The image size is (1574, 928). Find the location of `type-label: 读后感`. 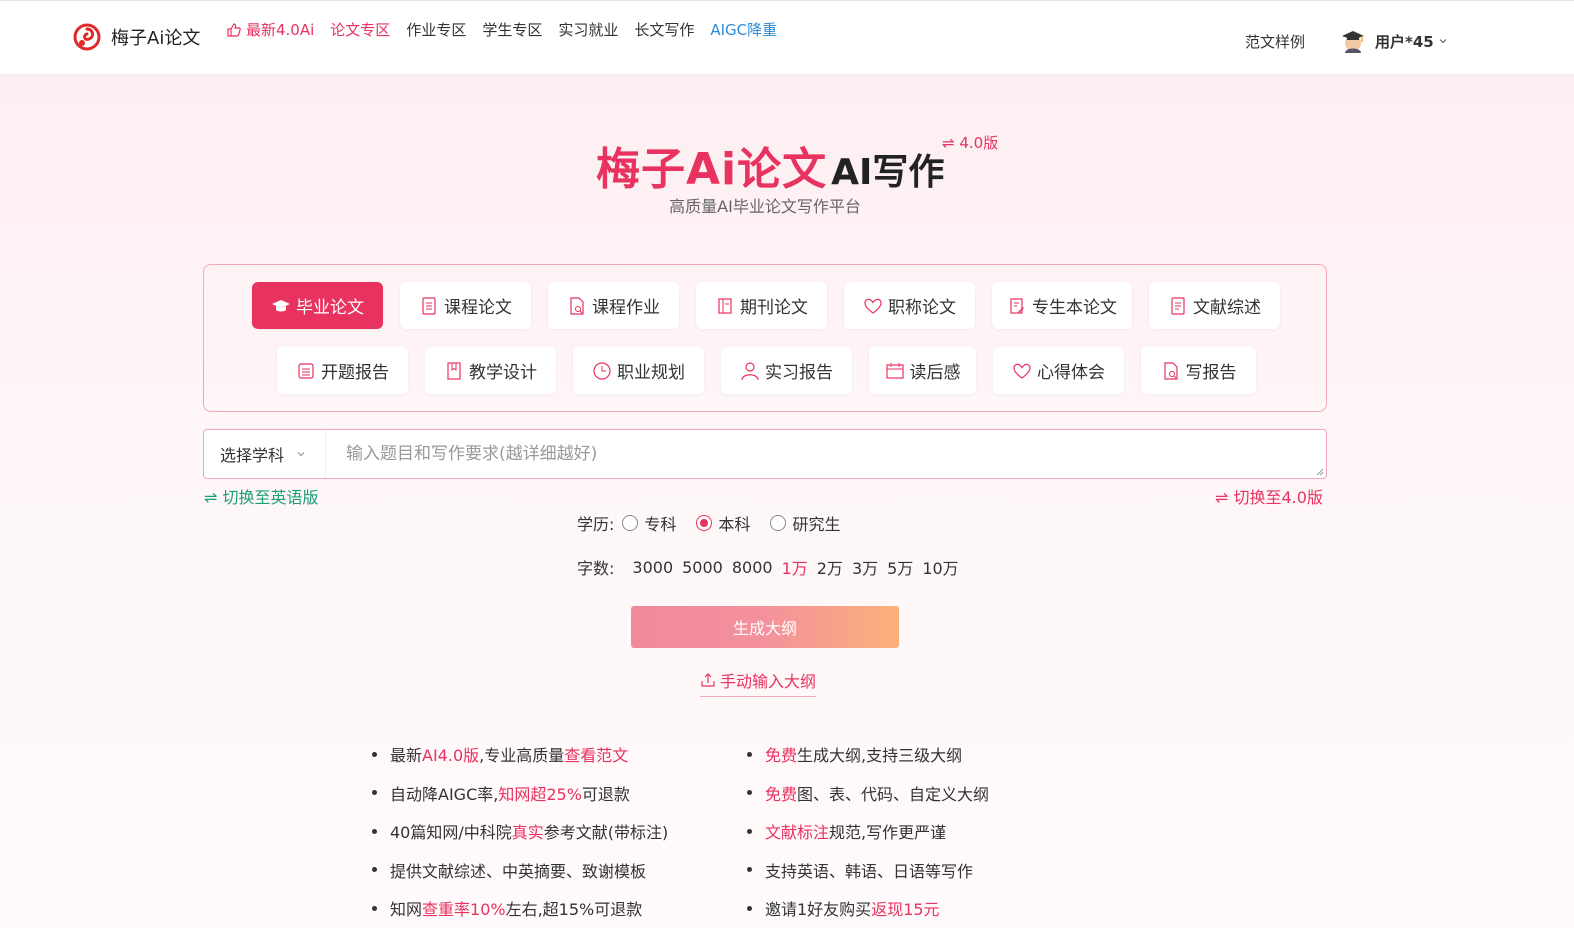

type-label: 读后感 is located at coordinates (935, 373).